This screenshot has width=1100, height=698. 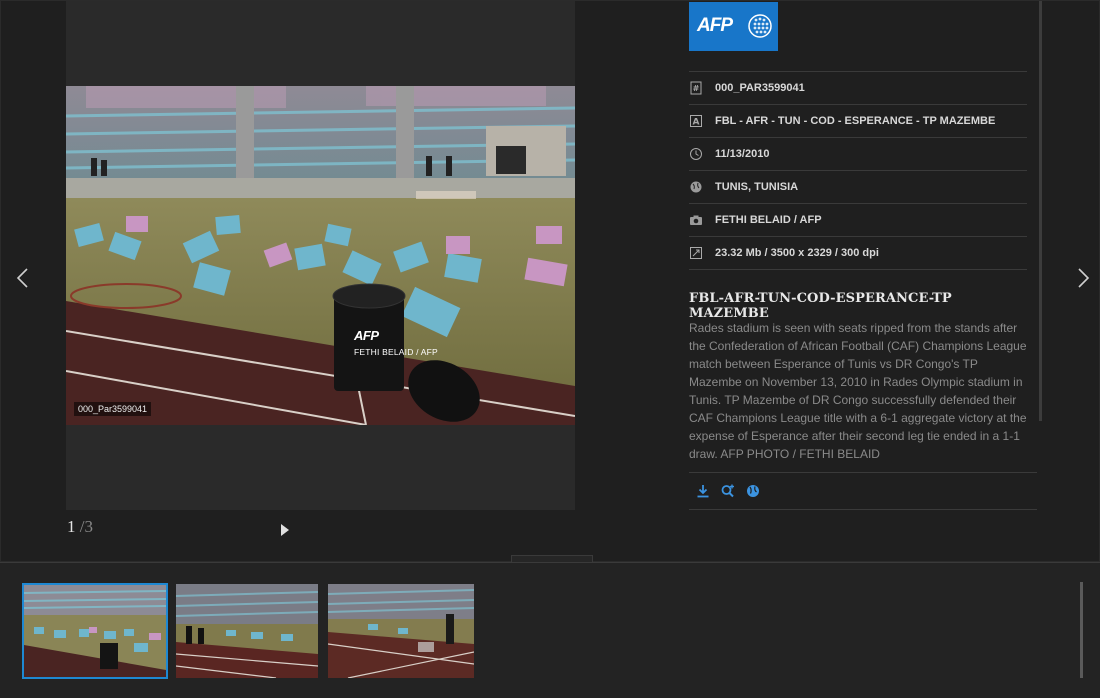 What do you see at coordinates (863, 472) in the screenshot?
I see `caption-divider` at bounding box center [863, 472].